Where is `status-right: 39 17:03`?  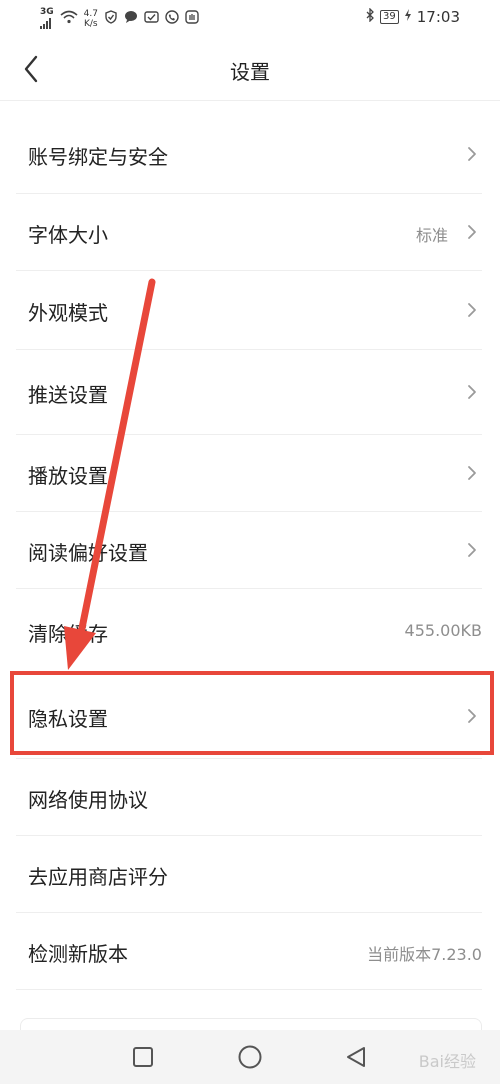 status-right: 39 17:03 is located at coordinates (412, 16).